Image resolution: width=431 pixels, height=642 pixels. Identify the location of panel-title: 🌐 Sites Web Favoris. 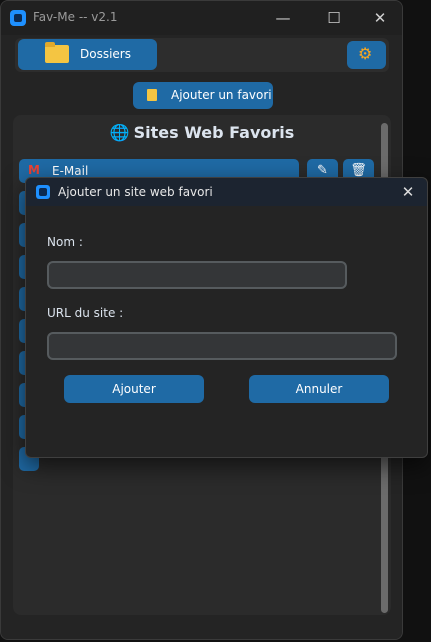
(202, 132).